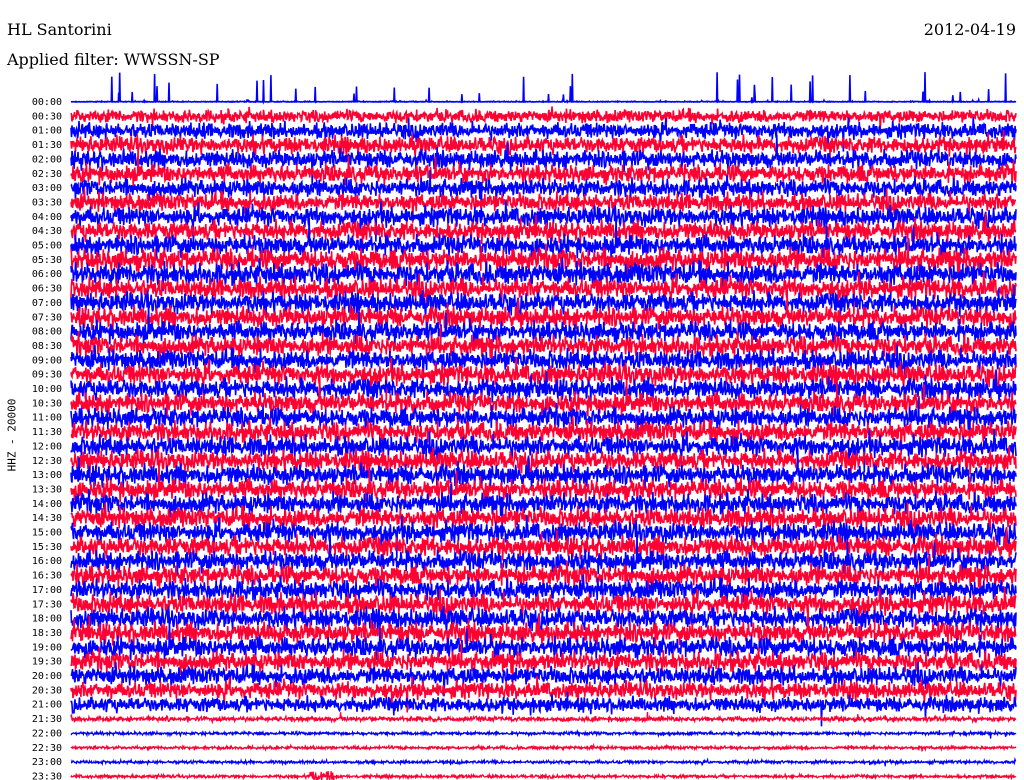  I want to click on time-tick-label: 23:30, so click(47, 775).